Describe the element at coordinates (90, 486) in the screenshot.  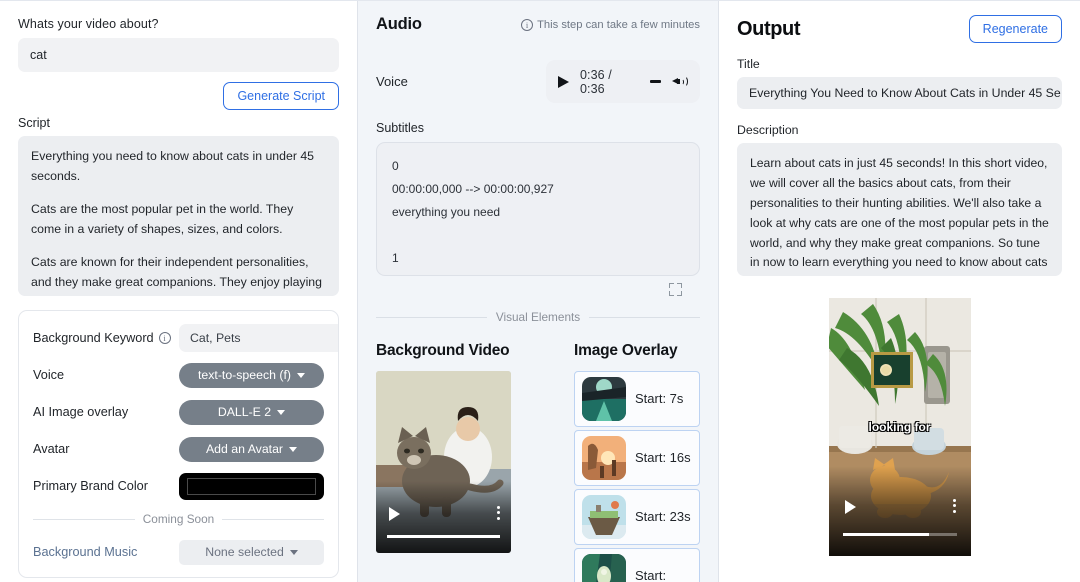
I see `primary-brand-color-label: Primary Brand Color` at that location.